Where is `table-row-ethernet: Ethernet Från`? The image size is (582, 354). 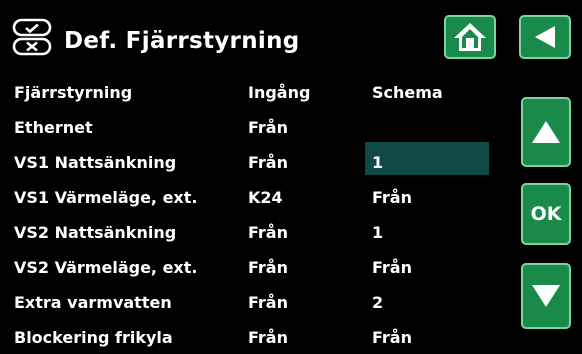 table-row-ethernet: Ethernet Från is located at coordinates (255, 126).